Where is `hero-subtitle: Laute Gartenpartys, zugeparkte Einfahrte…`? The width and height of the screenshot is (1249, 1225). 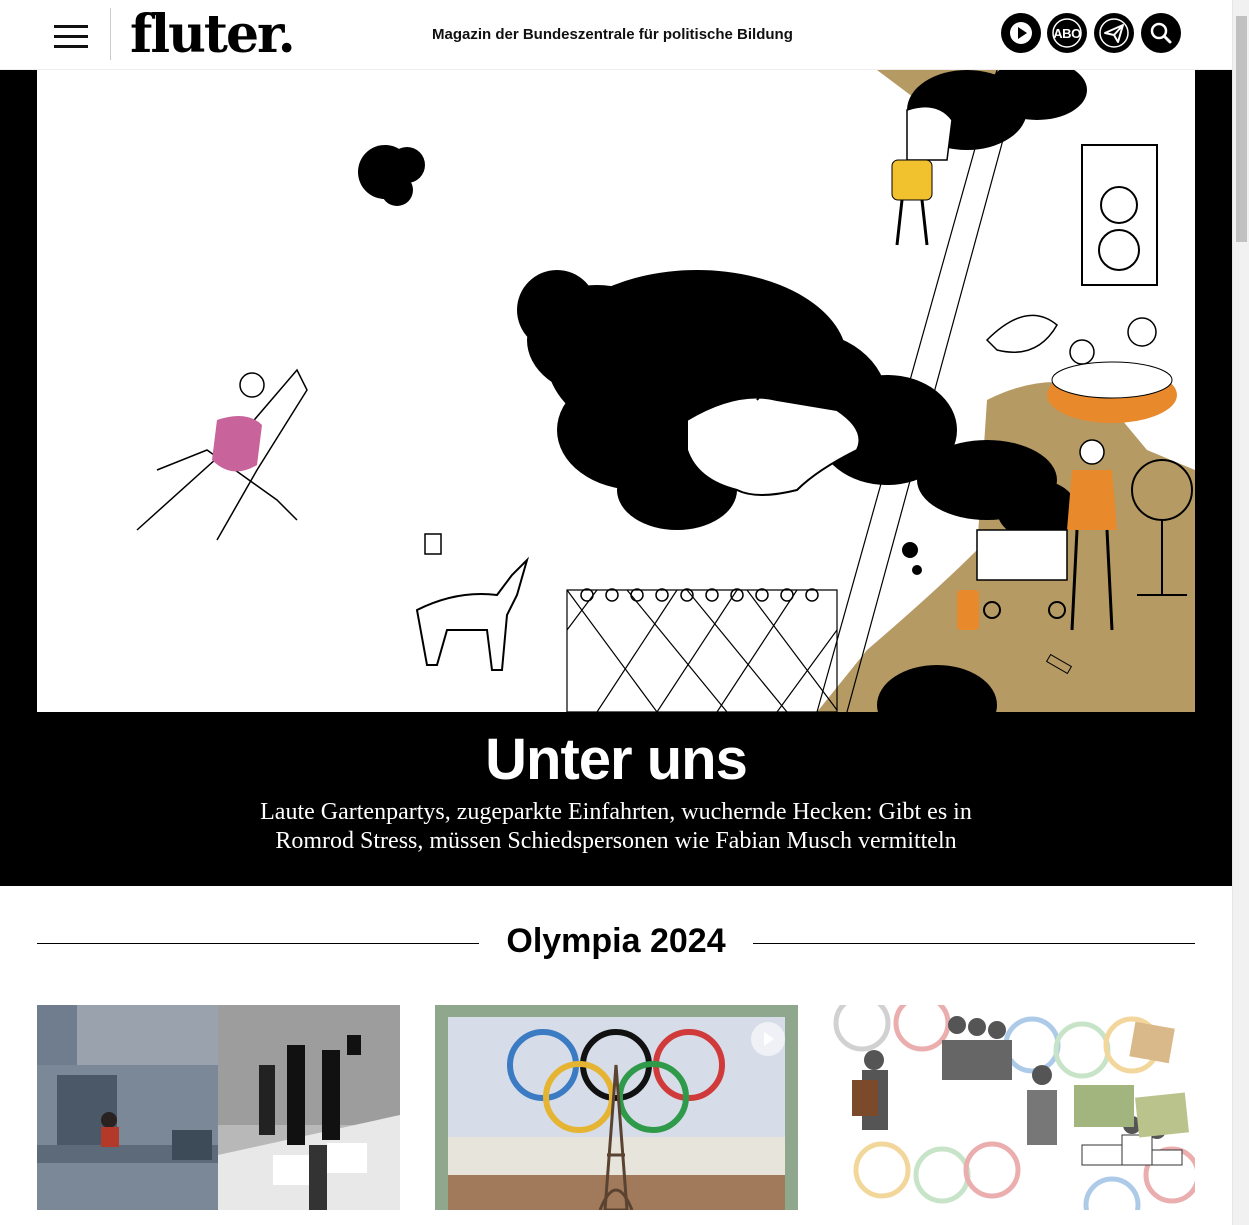 hero-subtitle: Laute Gartenpartys, zugeparkte Einfahrte… is located at coordinates (616, 826).